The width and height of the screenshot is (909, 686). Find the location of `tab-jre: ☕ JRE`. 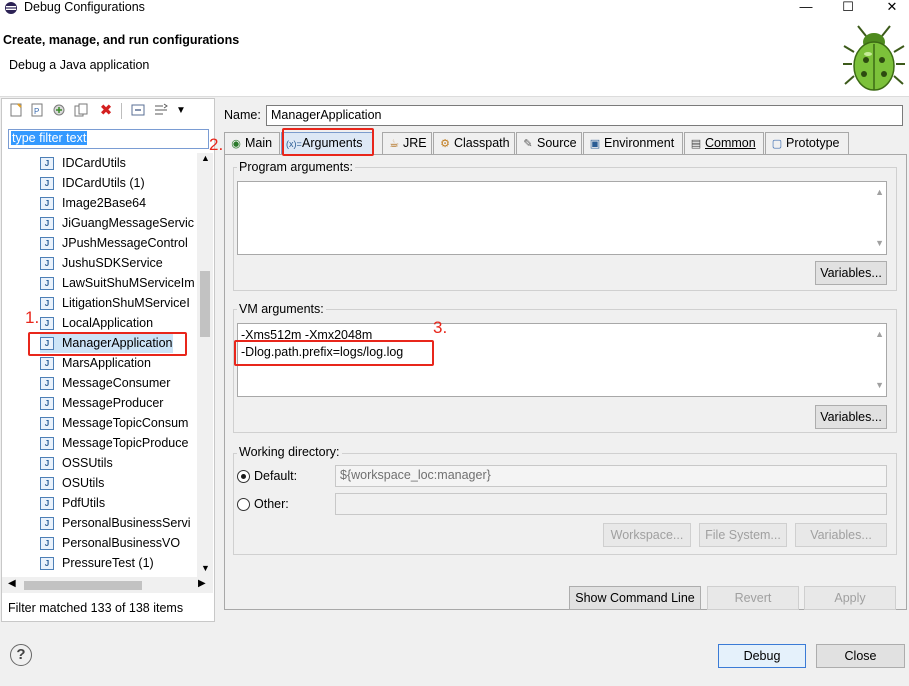

tab-jre: ☕ JRE is located at coordinates (407, 143).